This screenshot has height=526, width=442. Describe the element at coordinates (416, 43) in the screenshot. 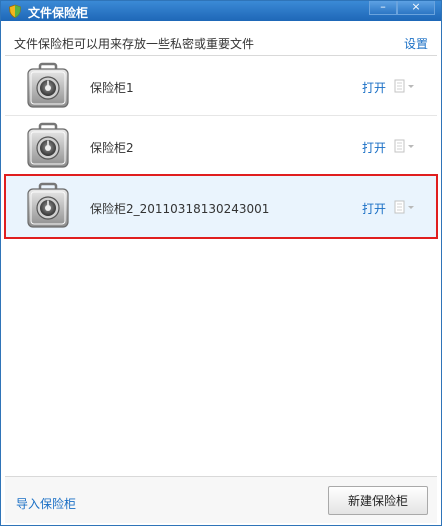

I see `settings-link: 设置` at that location.